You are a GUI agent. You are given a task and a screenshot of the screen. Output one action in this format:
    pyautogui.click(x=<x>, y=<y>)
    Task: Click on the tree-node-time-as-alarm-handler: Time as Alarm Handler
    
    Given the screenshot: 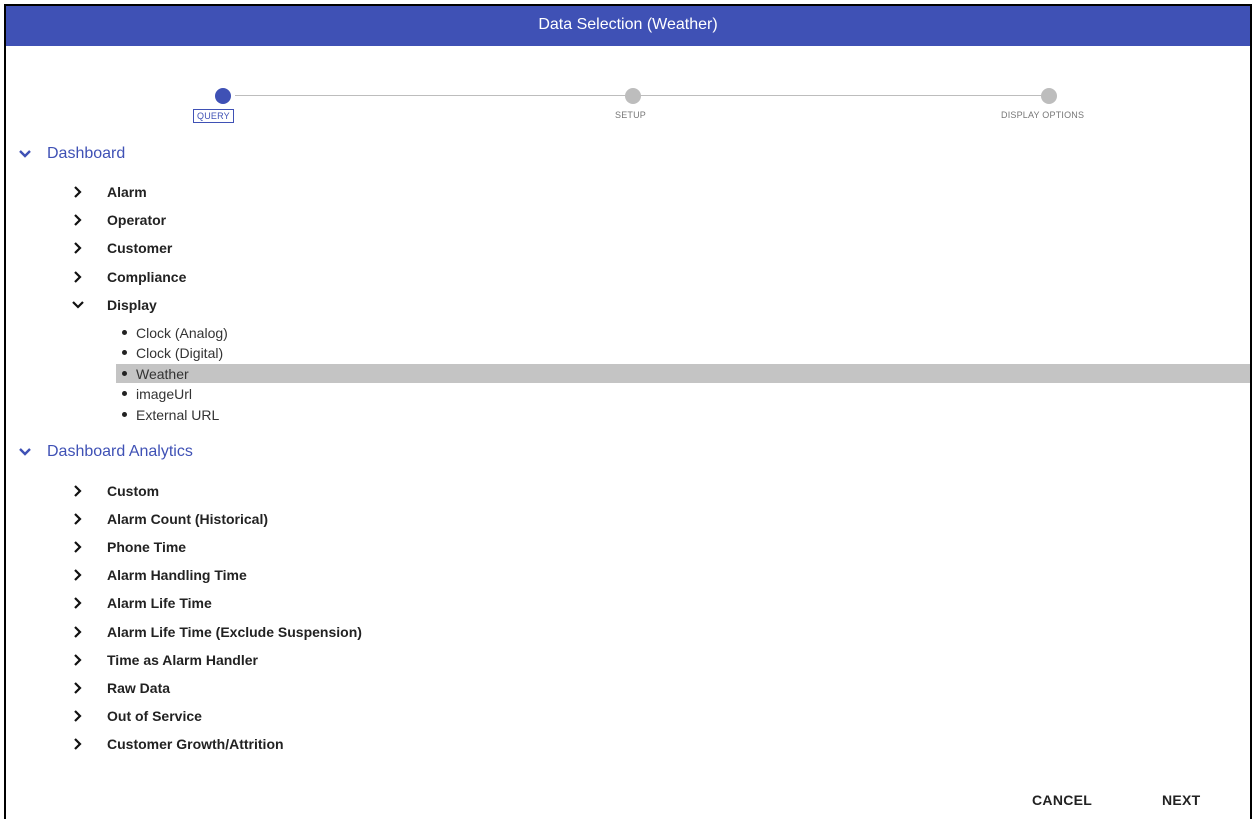 What is the action you would take?
    pyautogui.click(x=165, y=660)
    